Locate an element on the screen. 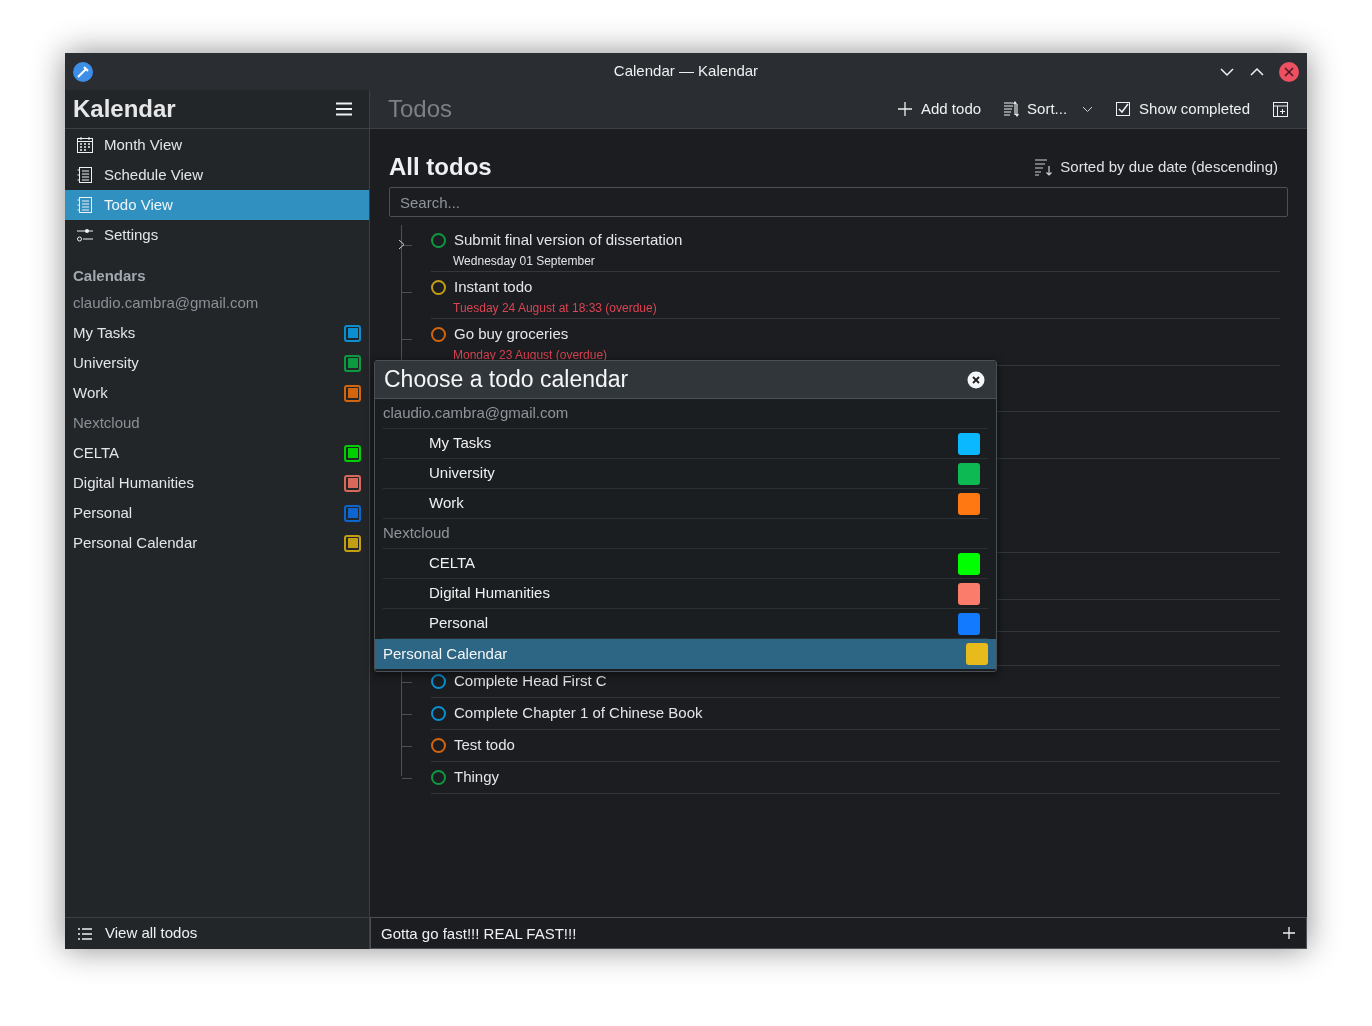 The image size is (1372, 1026). todo-title: Go buy groceries is located at coordinates (511, 333).